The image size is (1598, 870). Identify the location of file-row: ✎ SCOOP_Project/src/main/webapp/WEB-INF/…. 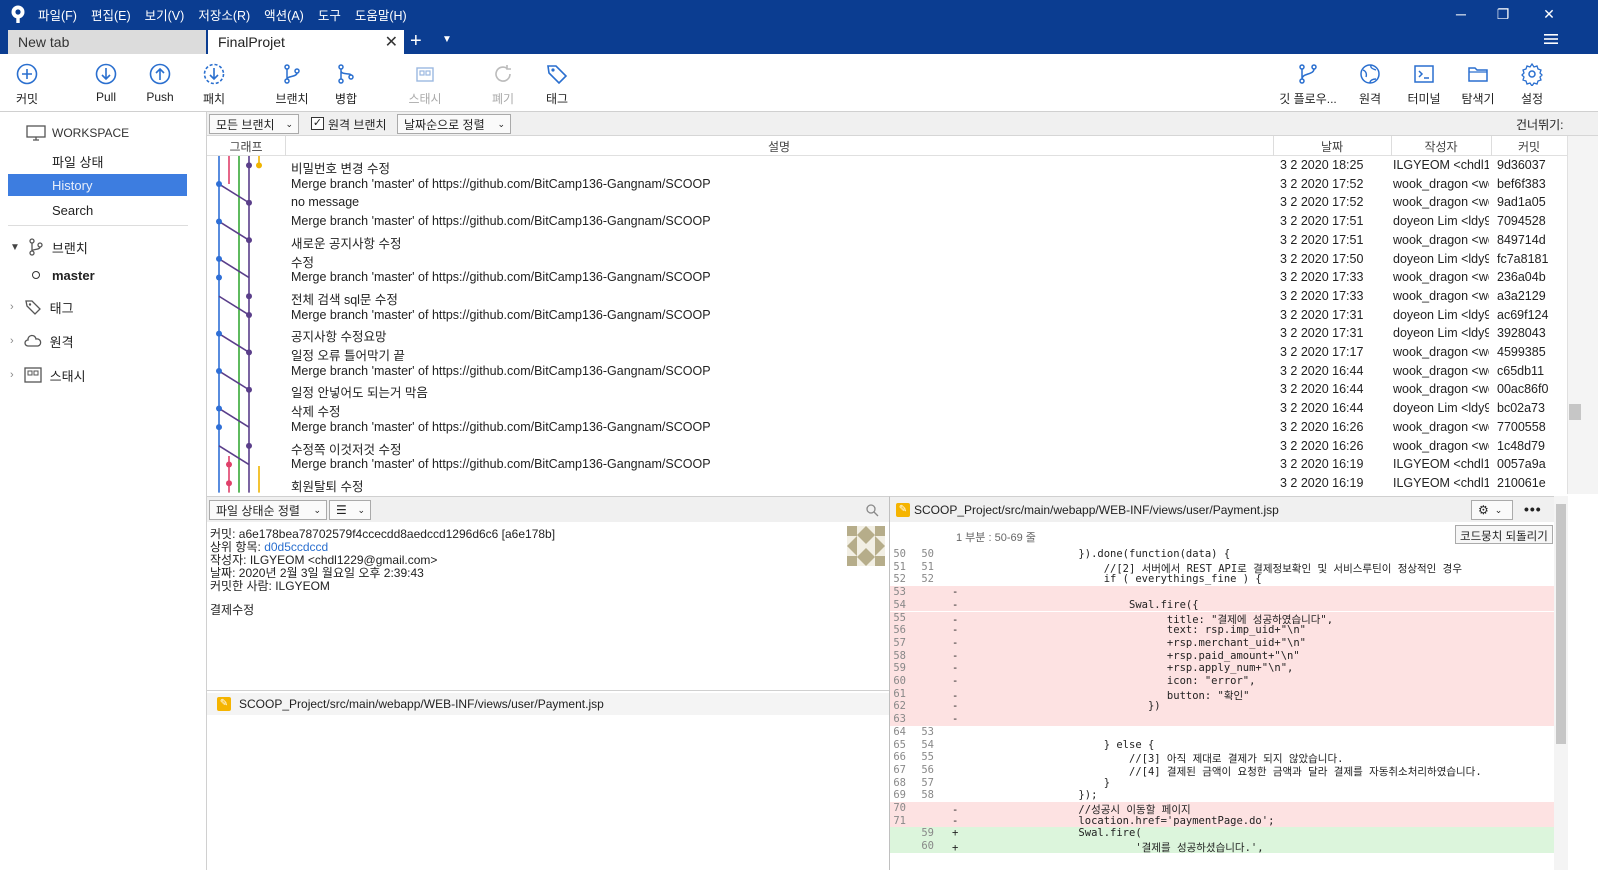
(548, 704).